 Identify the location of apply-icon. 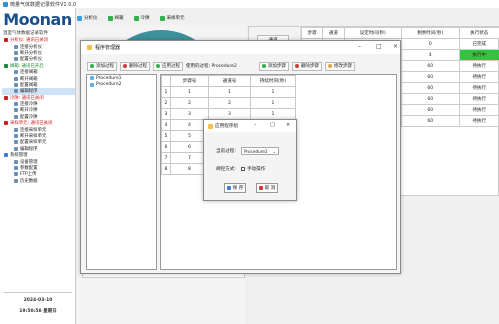
(158, 66).